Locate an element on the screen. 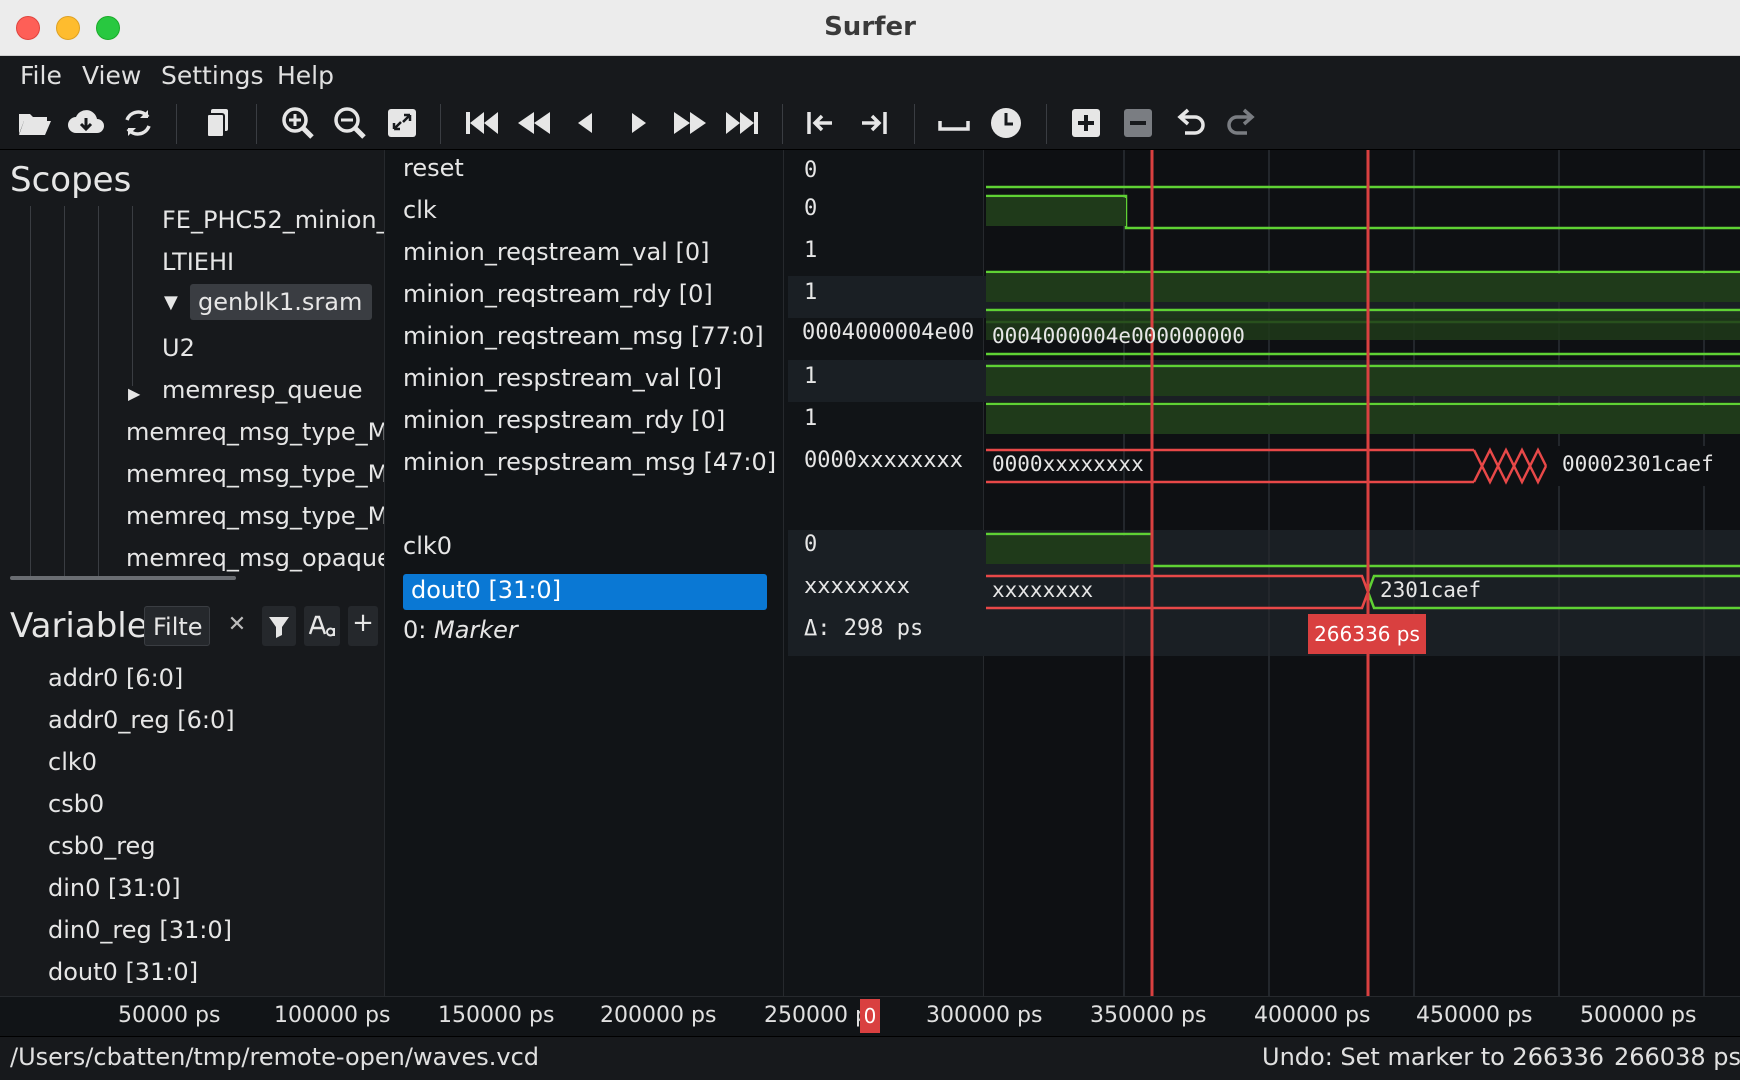 The width and height of the screenshot is (1740, 1080). title-bar: Surfer is located at coordinates (870, 28).